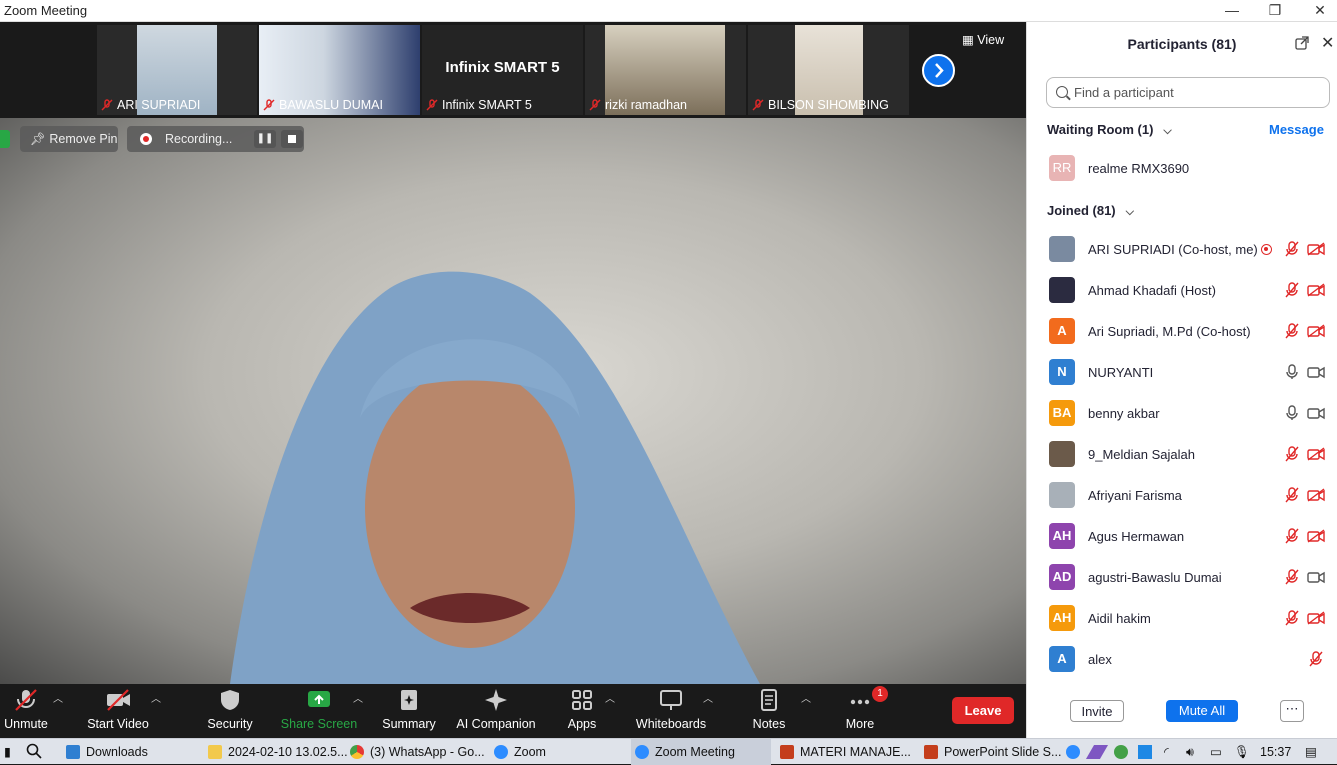  What do you see at coordinates (1242, 752) in the screenshot?
I see `microphone-tray-icon: 🎙︎` at bounding box center [1242, 752].